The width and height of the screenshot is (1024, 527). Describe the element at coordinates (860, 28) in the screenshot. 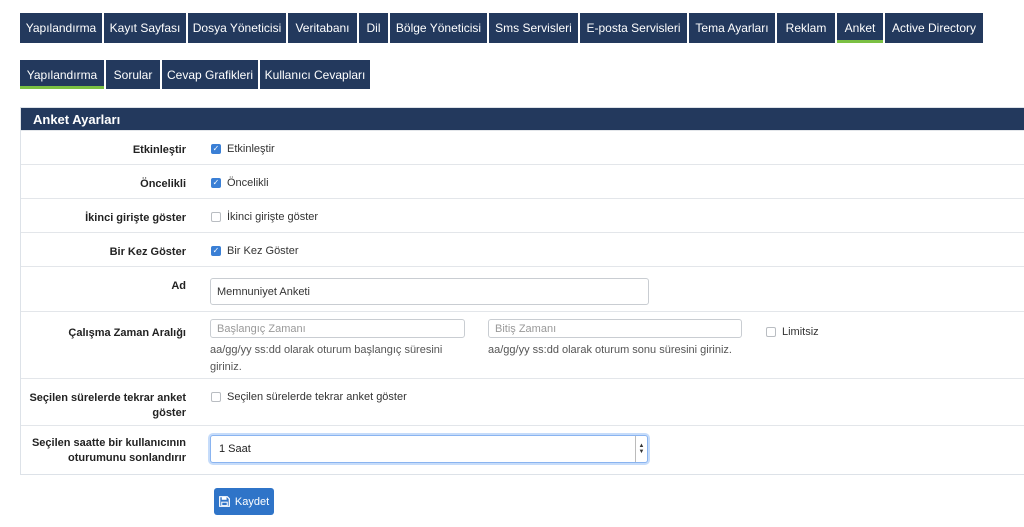

I see `tab-anket: Anket` at that location.